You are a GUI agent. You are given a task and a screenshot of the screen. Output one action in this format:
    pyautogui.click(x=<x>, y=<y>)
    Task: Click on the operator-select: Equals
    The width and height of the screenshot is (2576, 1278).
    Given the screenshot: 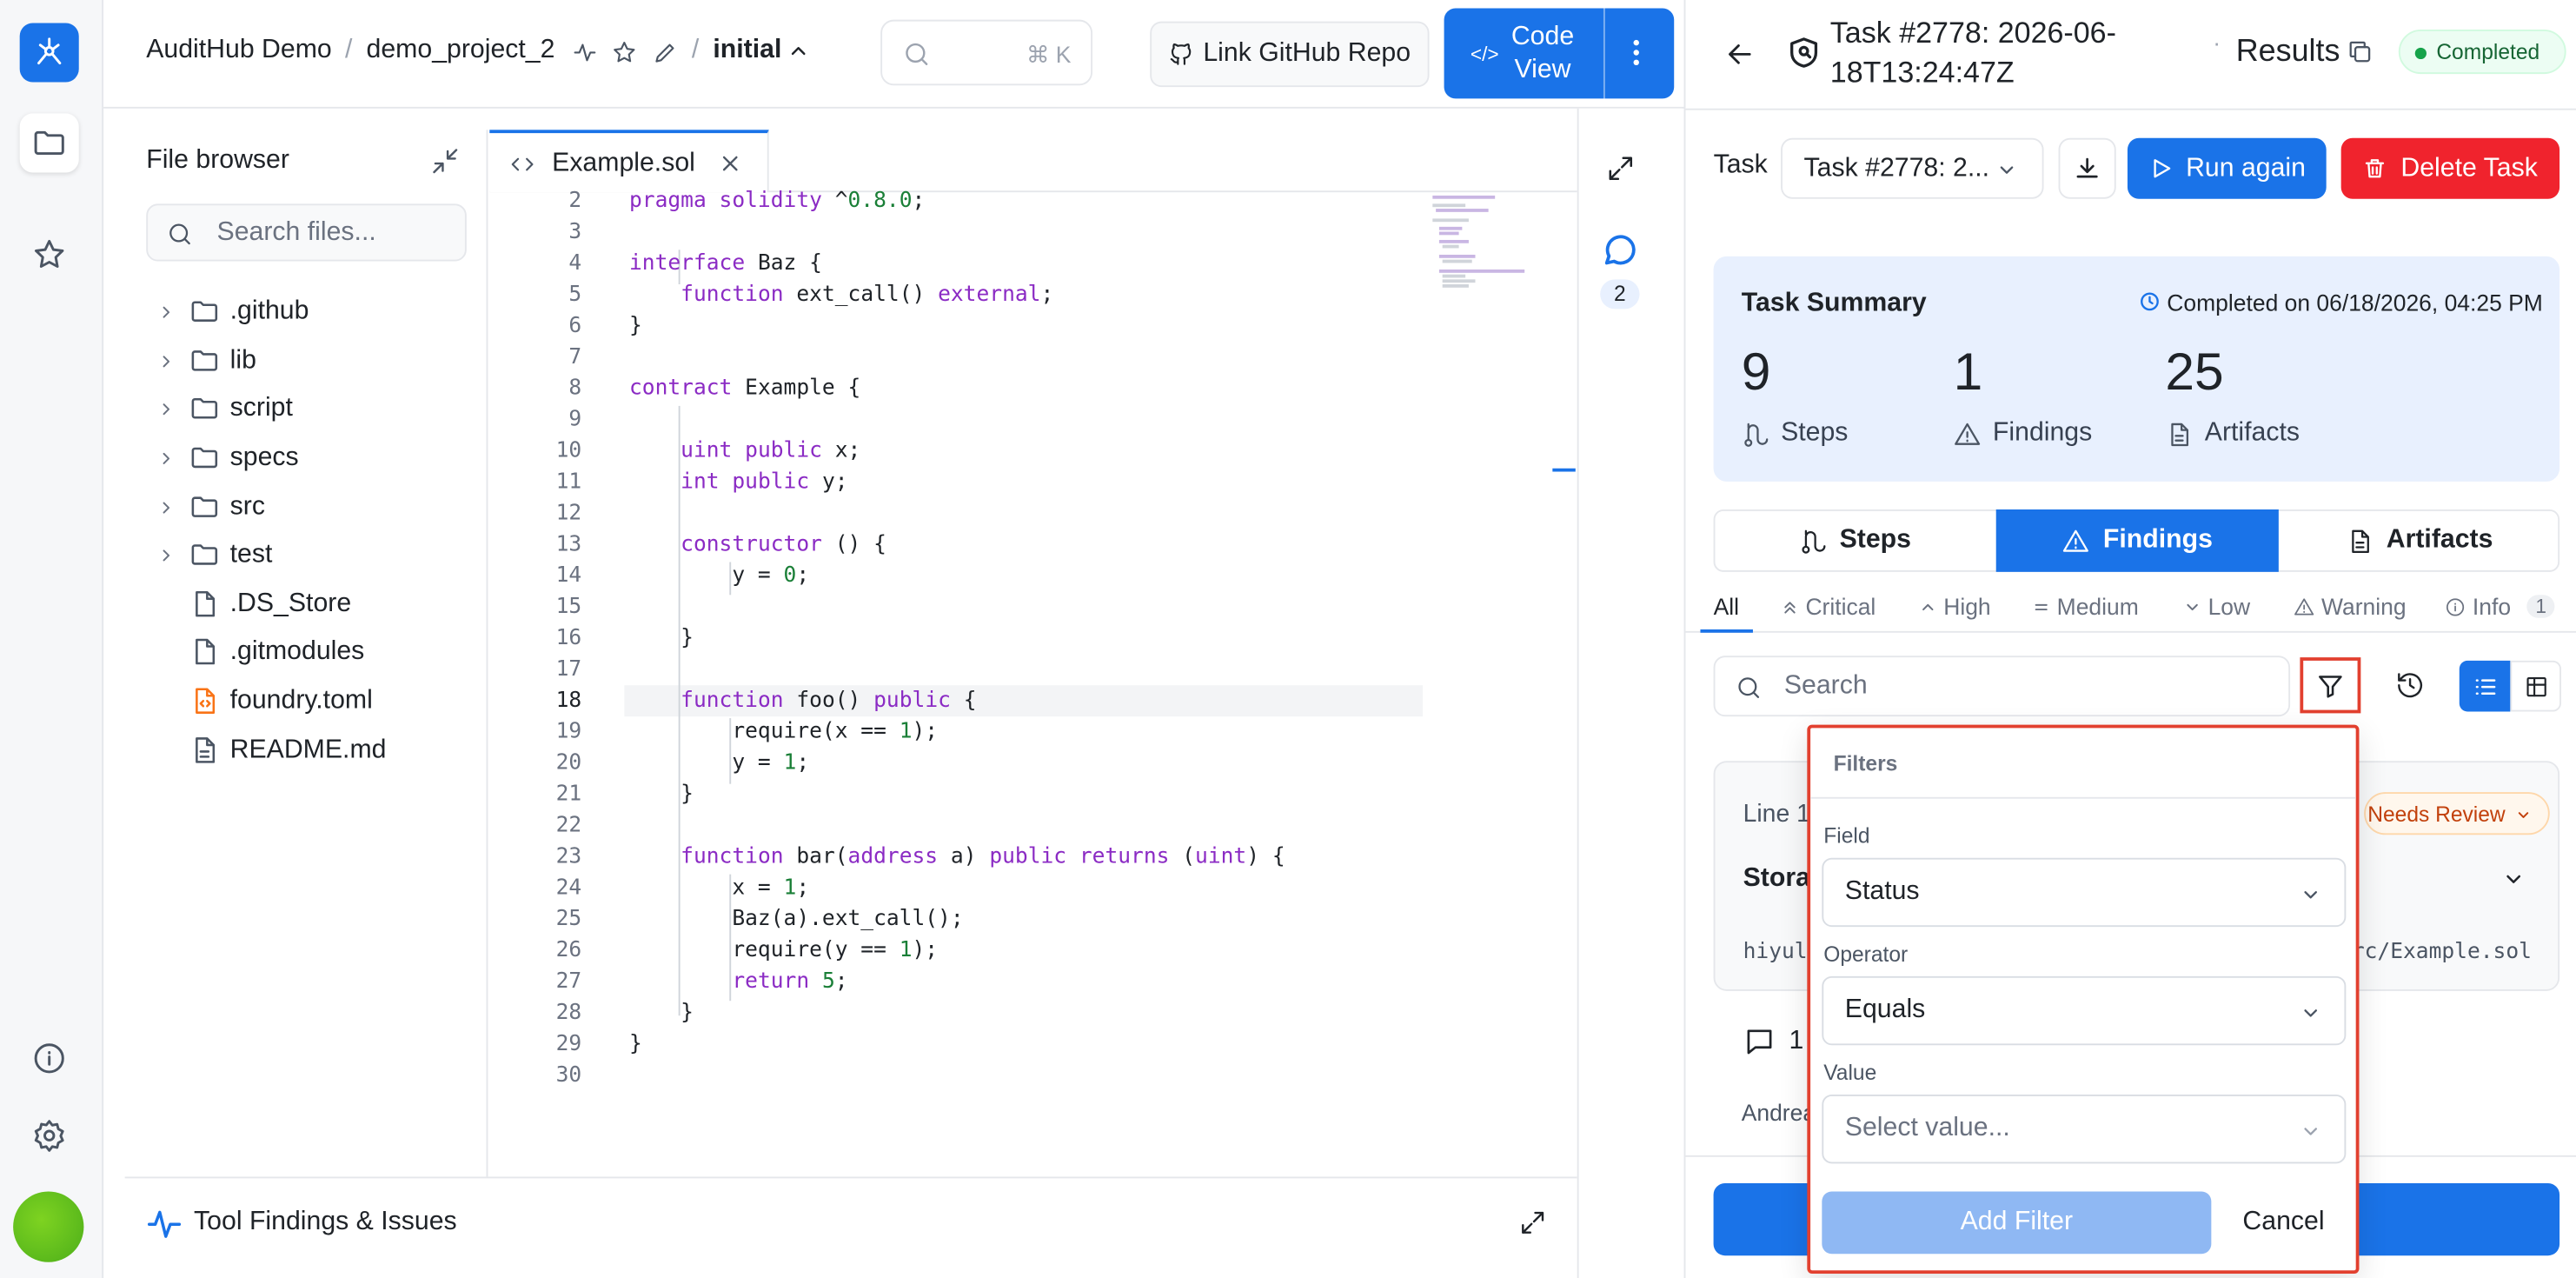 What is the action you would take?
    pyautogui.click(x=2084, y=1010)
    